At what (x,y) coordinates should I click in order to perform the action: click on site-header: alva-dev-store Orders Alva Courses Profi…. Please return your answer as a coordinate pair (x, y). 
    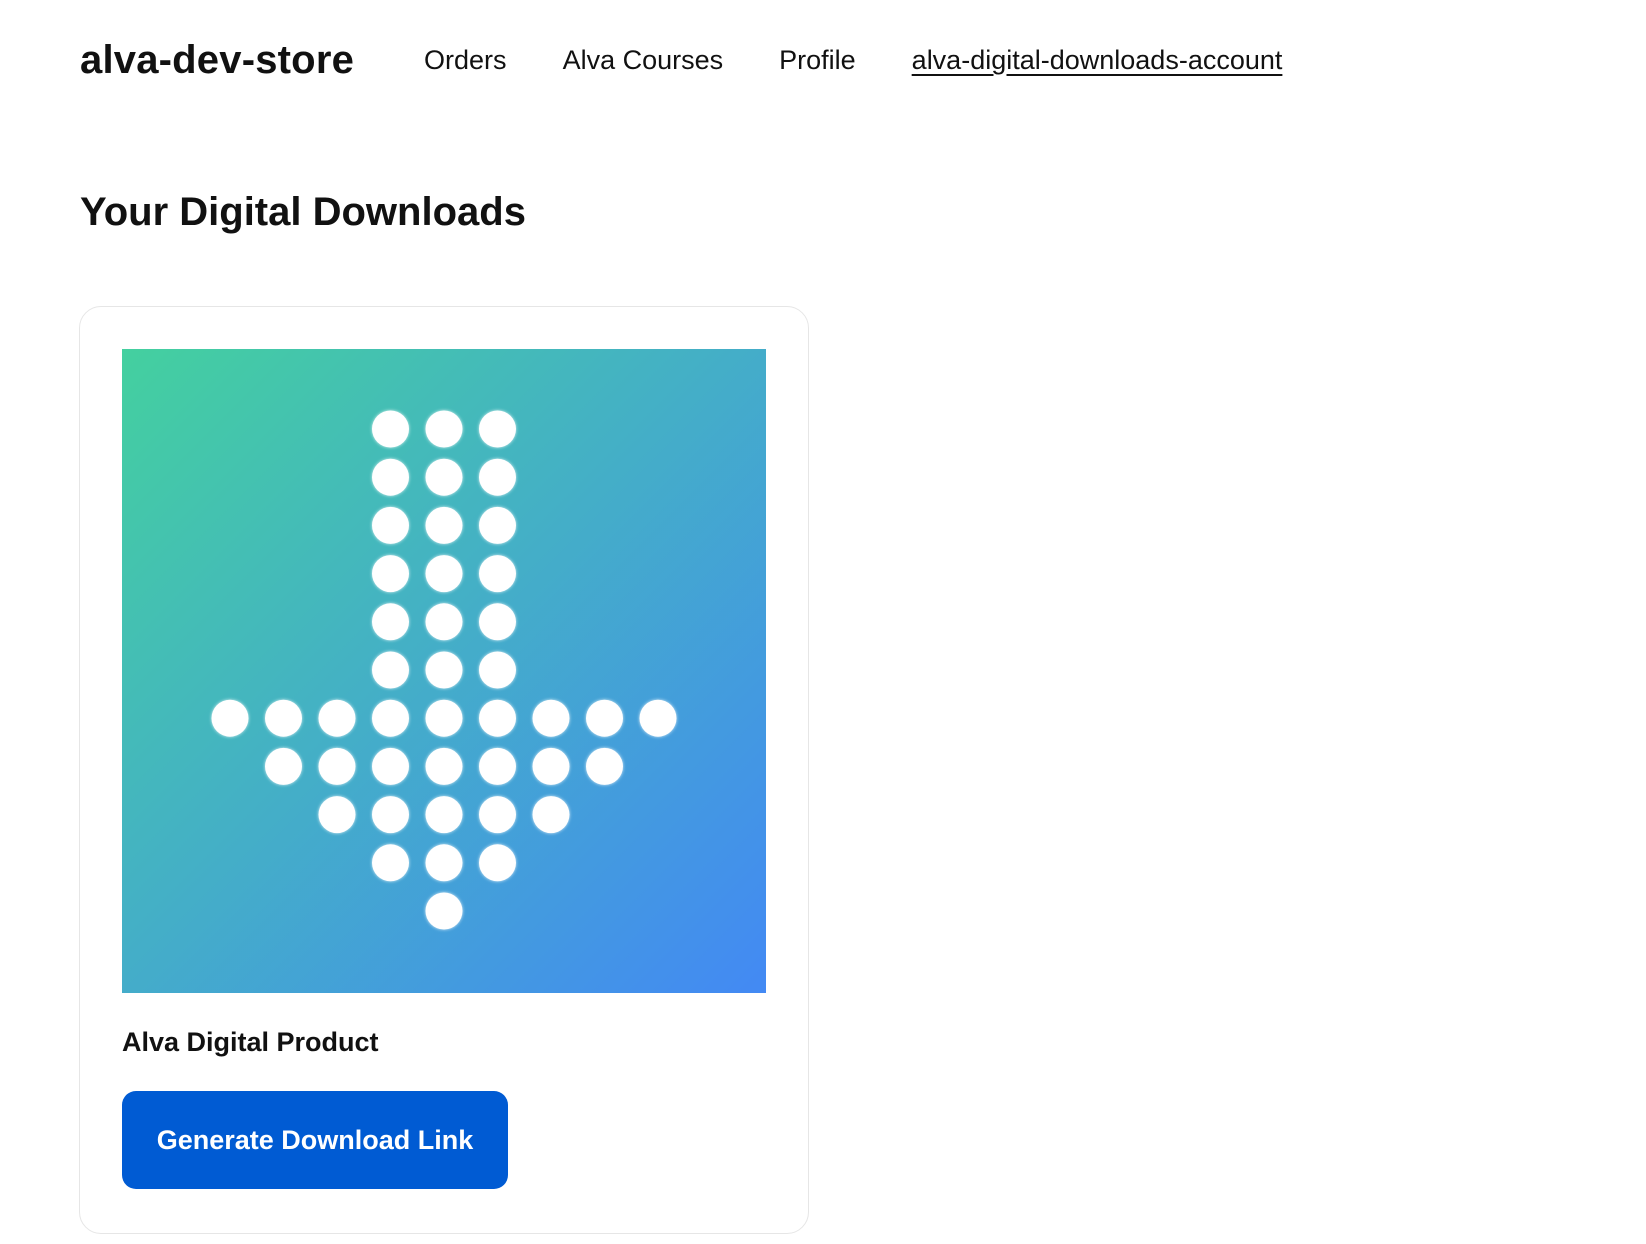
    Looking at the image, I should click on (681, 60).